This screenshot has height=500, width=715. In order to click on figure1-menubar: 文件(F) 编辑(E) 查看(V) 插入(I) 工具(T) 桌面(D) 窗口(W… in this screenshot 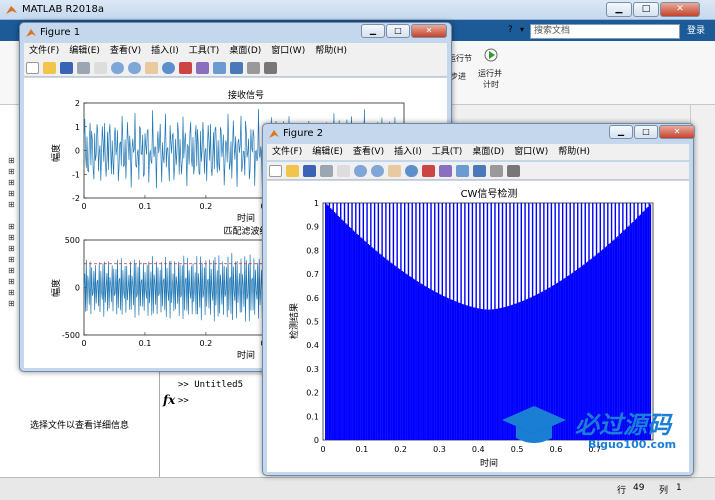, I will do `click(235, 51)`.